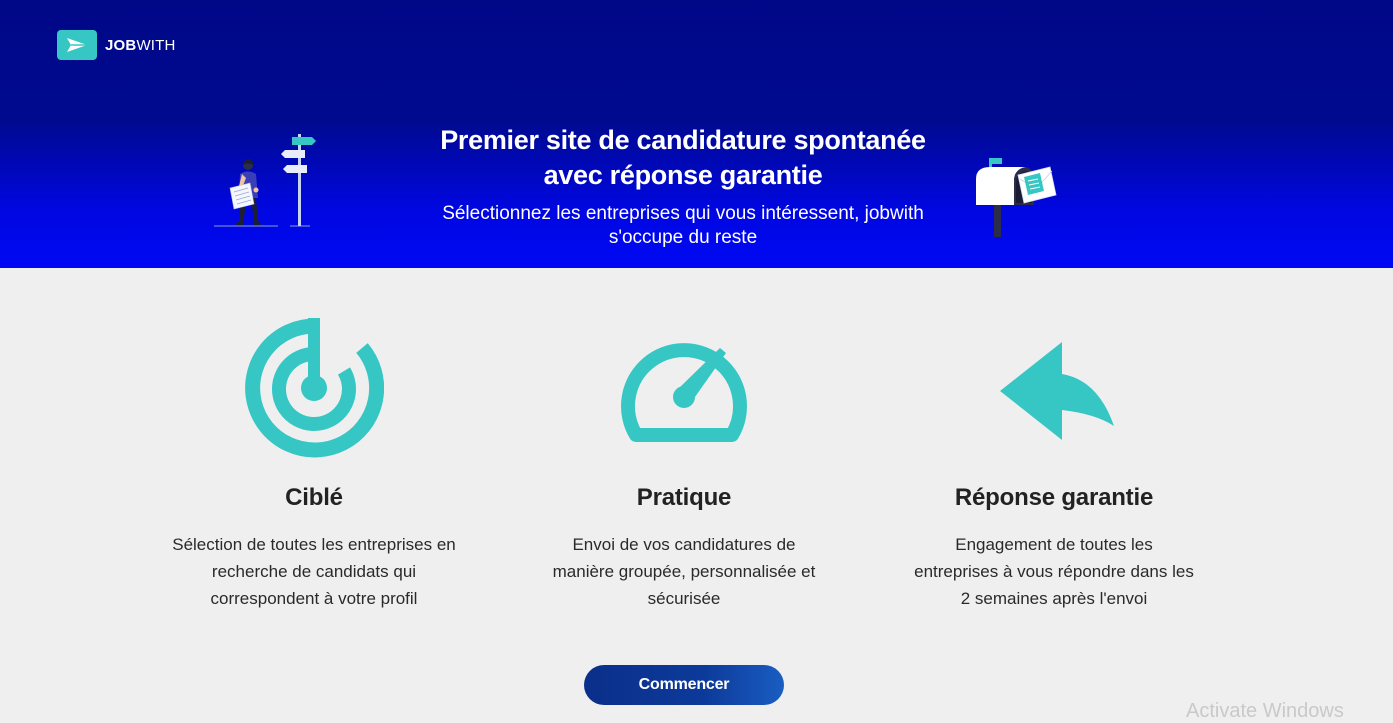 The image size is (1393, 723). I want to click on feature-desc-line: Envoi de vos candidatures de, so click(684, 544).